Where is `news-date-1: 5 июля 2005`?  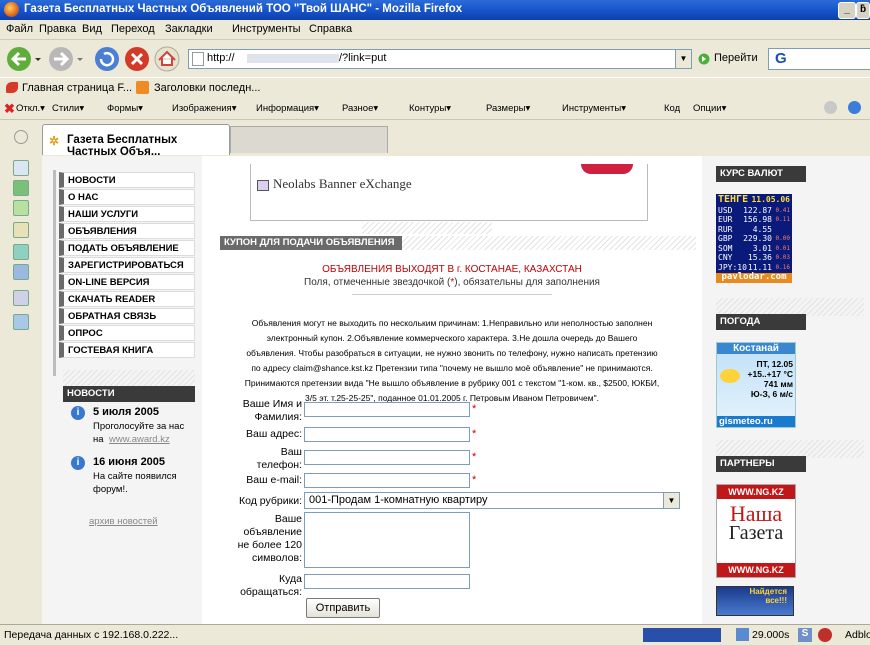 news-date-1: 5 июля 2005 is located at coordinates (126, 412).